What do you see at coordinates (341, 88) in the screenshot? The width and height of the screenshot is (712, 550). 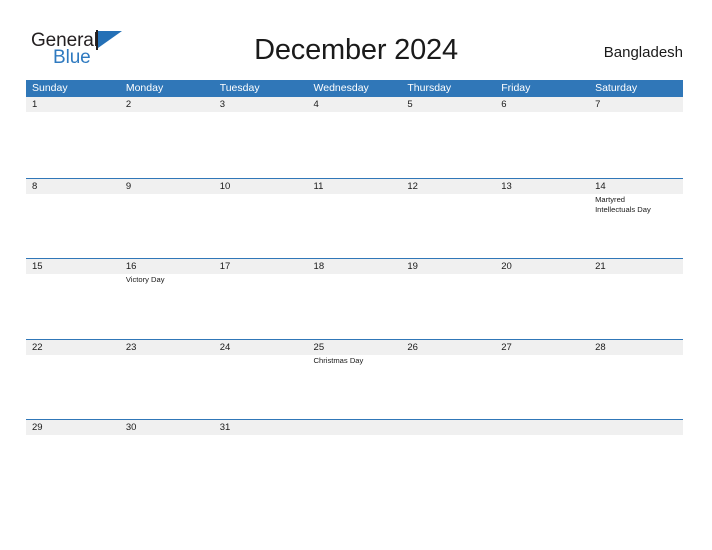 I see `weekday-header-wednesday: Wednesday` at bounding box center [341, 88].